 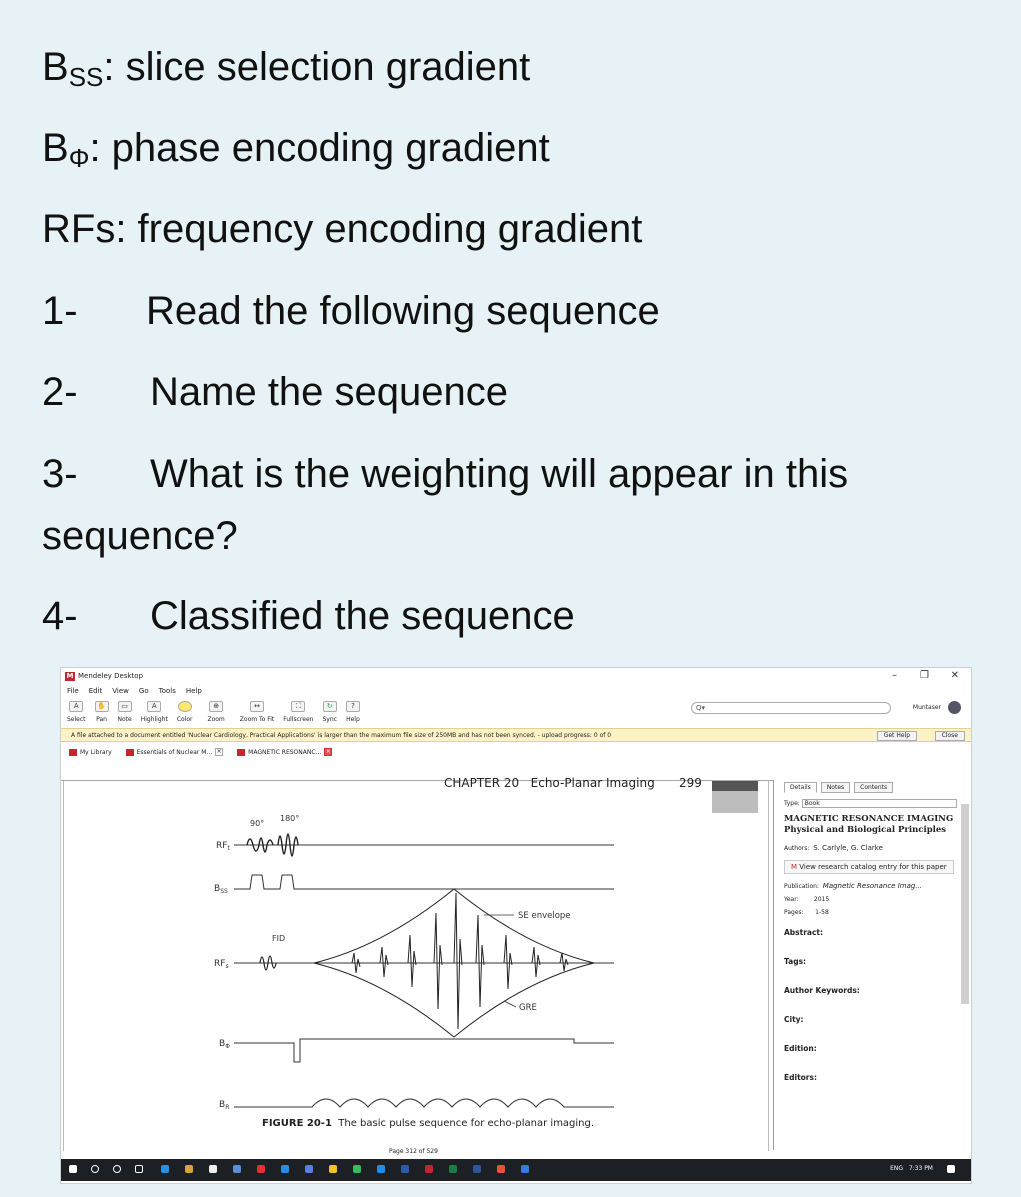 I want to click on fullscreen-button: ⛶ Fullscreen, so click(x=298, y=710).